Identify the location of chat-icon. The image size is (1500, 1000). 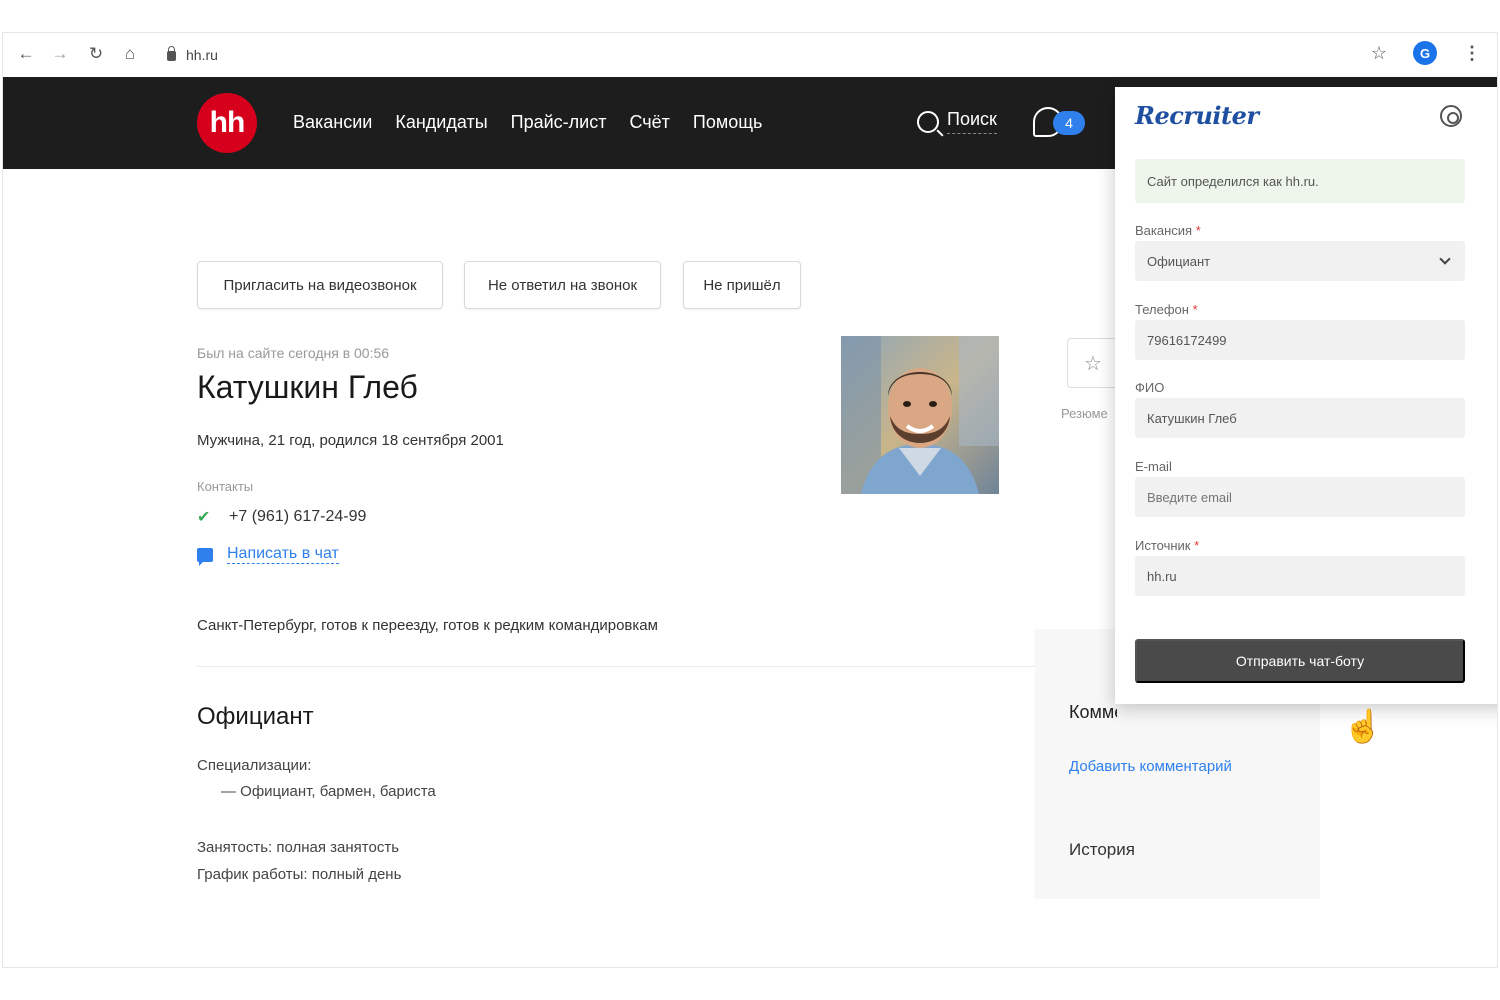
(205, 556).